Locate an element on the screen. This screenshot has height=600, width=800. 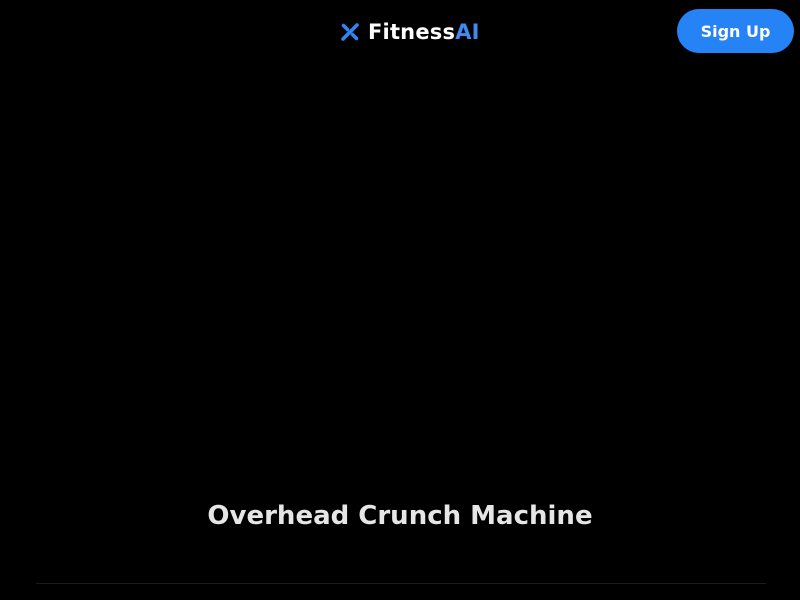
section-divider is located at coordinates (401, 583).